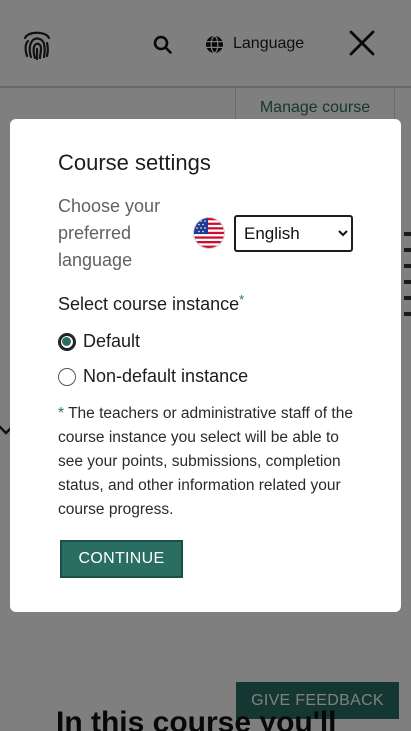 The width and height of the screenshot is (411, 731). Describe the element at coordinates (209, 233) in the screenshot. I see `us-flag-icon` at that location.